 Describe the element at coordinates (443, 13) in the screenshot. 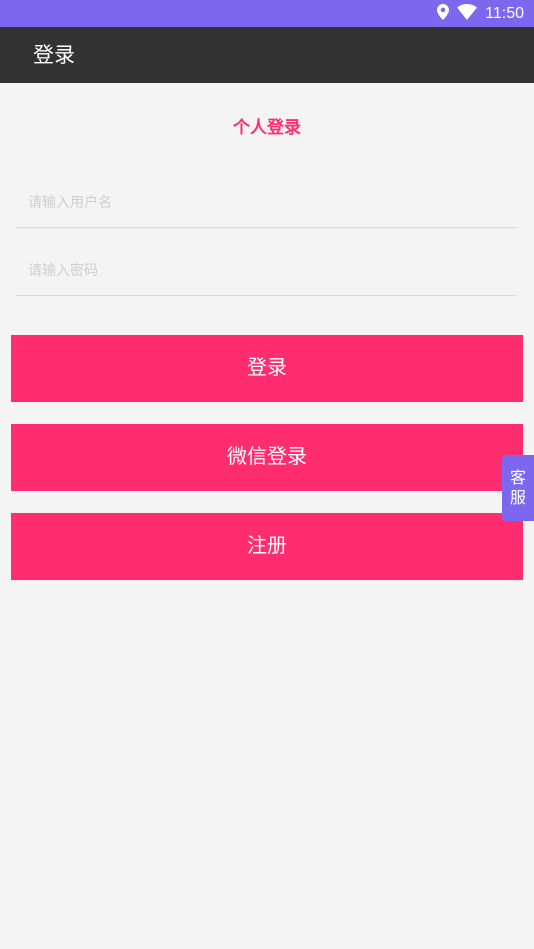

I see `location-icon` at that location.